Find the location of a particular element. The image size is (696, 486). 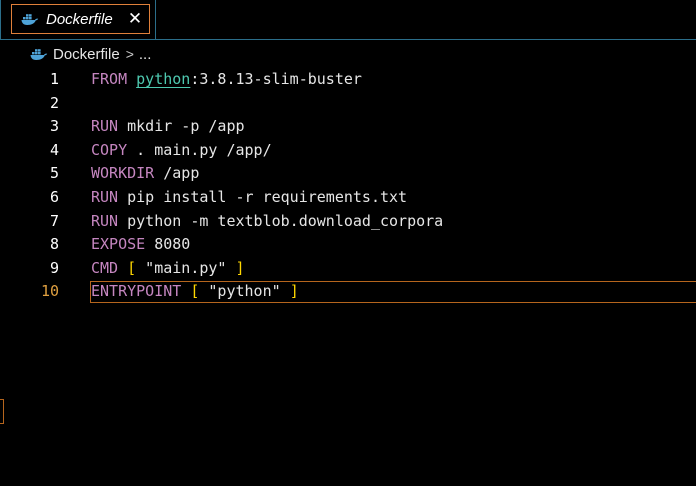

line-number: 3 is located at coordinates (54, 126).